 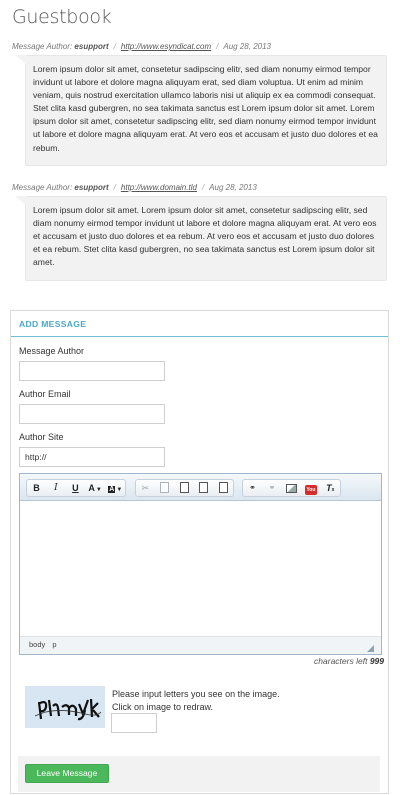 What do you see at coordinates (145, 488) in the screenshot?
I see `cut-icon: ✂` at bounding box center [145, 488].